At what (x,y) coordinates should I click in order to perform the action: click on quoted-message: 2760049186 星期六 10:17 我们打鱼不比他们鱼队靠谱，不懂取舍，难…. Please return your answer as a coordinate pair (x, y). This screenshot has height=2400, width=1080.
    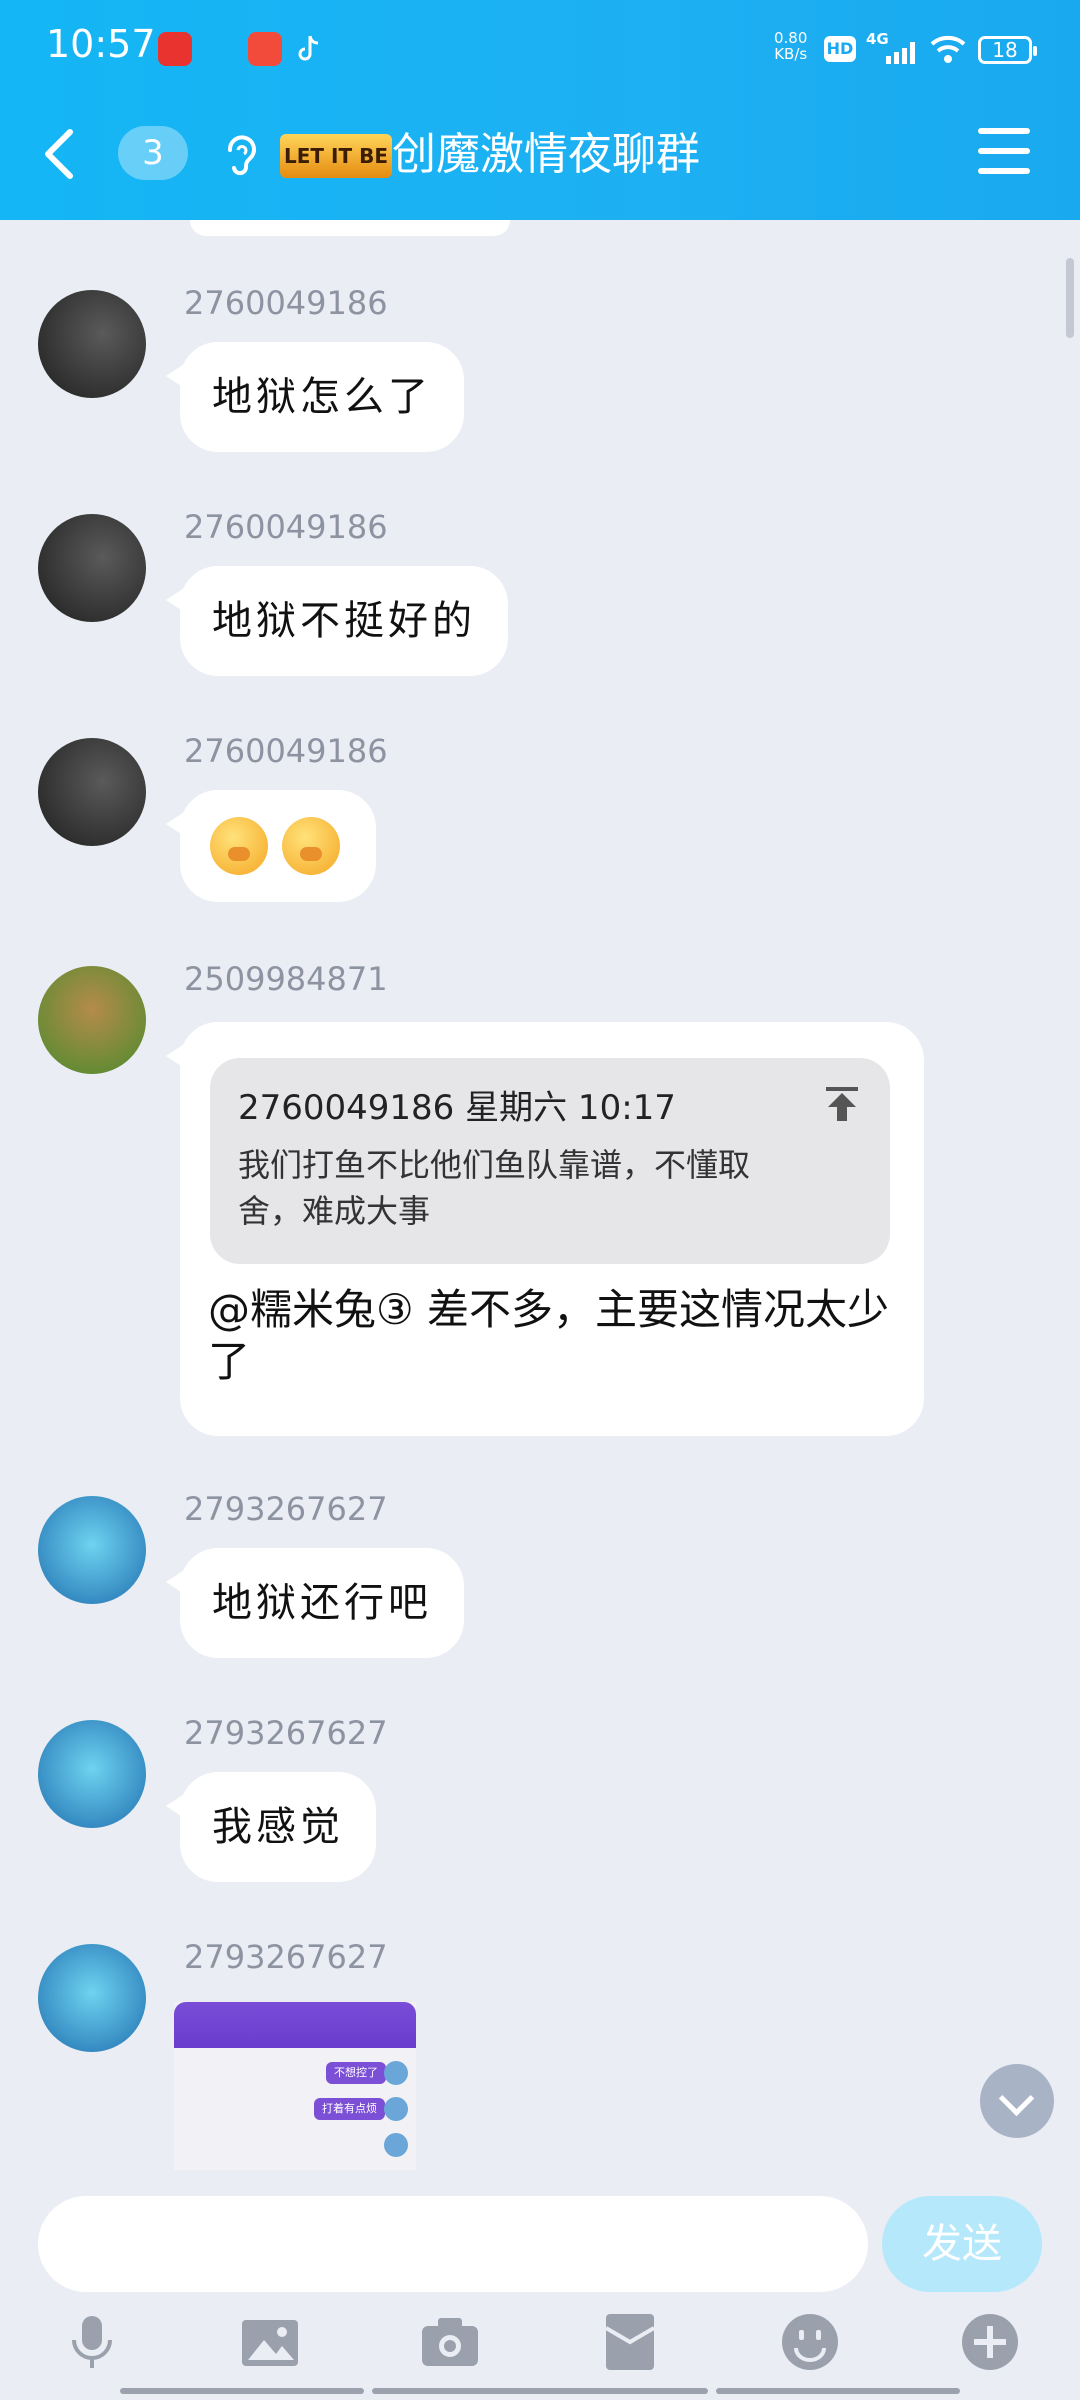
    Looking at the image, I should click on (550, 1161).